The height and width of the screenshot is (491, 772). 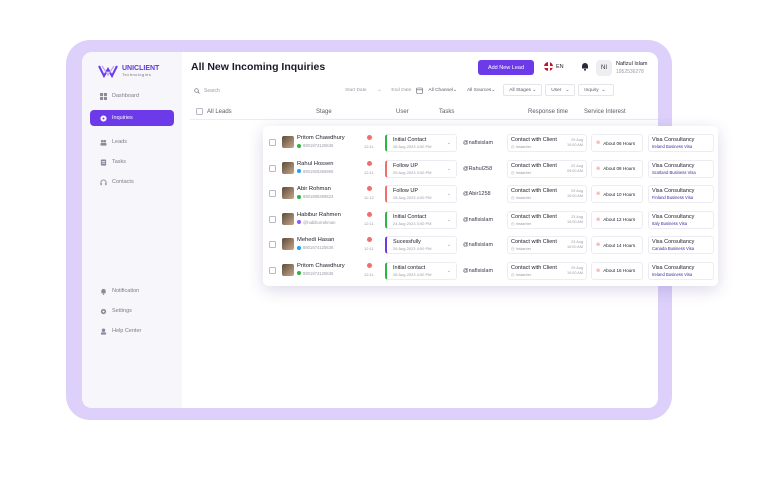 What do you see at coordinates (421, 143) in the screenshot?
I see `stage-select: Initial Contact 28 Aug 2023 4:00 PM ⌄` at bounding box center [421, 143].